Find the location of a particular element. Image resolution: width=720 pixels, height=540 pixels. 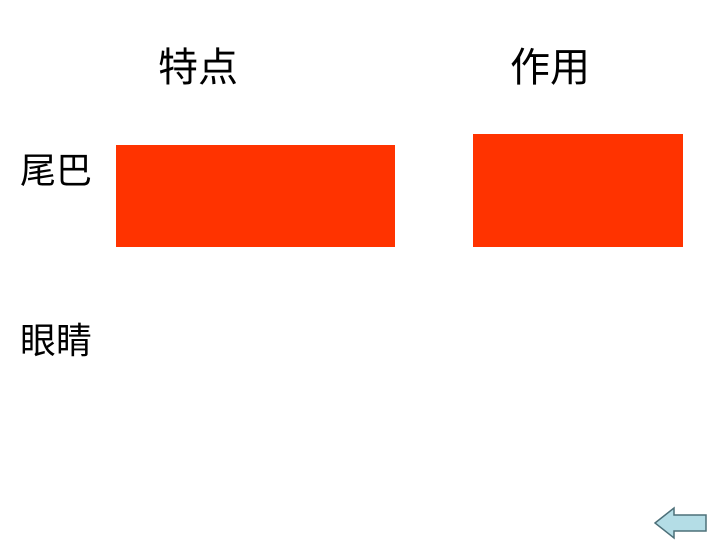

answer-cover-tail-function is located at coordinates (578, 190).